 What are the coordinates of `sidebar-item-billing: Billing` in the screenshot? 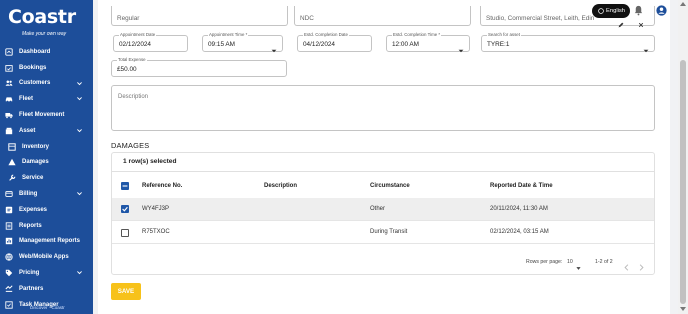 It's located at (46, 194).